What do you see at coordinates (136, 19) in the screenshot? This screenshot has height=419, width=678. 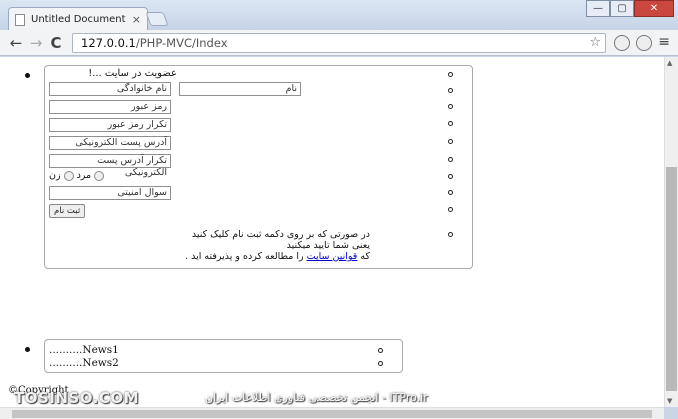 I see `tab-close-icon: ×` at bounding box center [136, 19].